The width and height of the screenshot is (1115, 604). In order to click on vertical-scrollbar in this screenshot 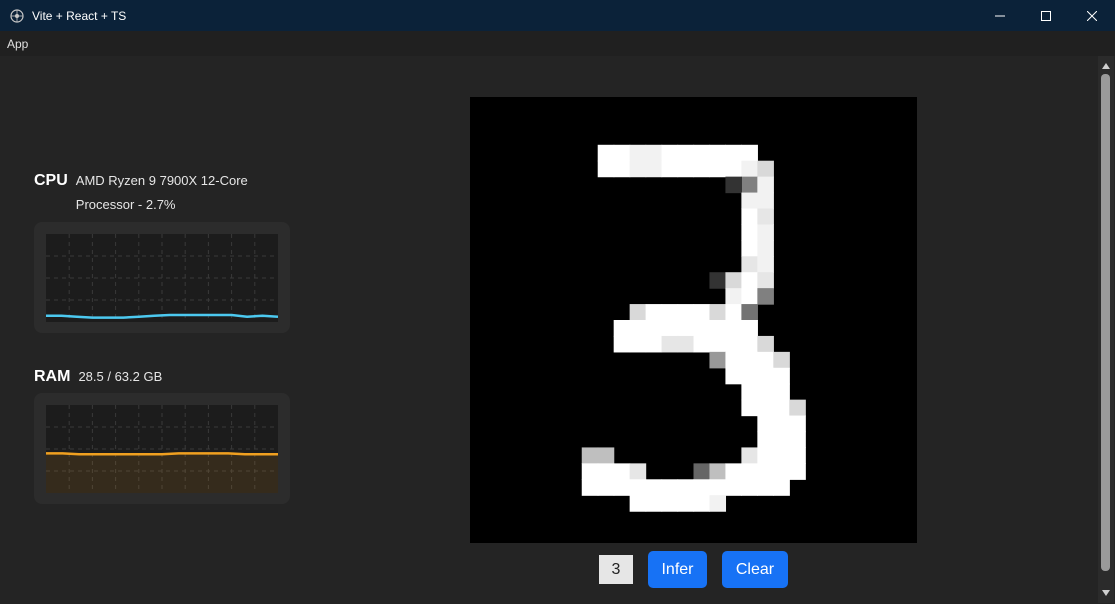, I will do `click(1106, 329)`.